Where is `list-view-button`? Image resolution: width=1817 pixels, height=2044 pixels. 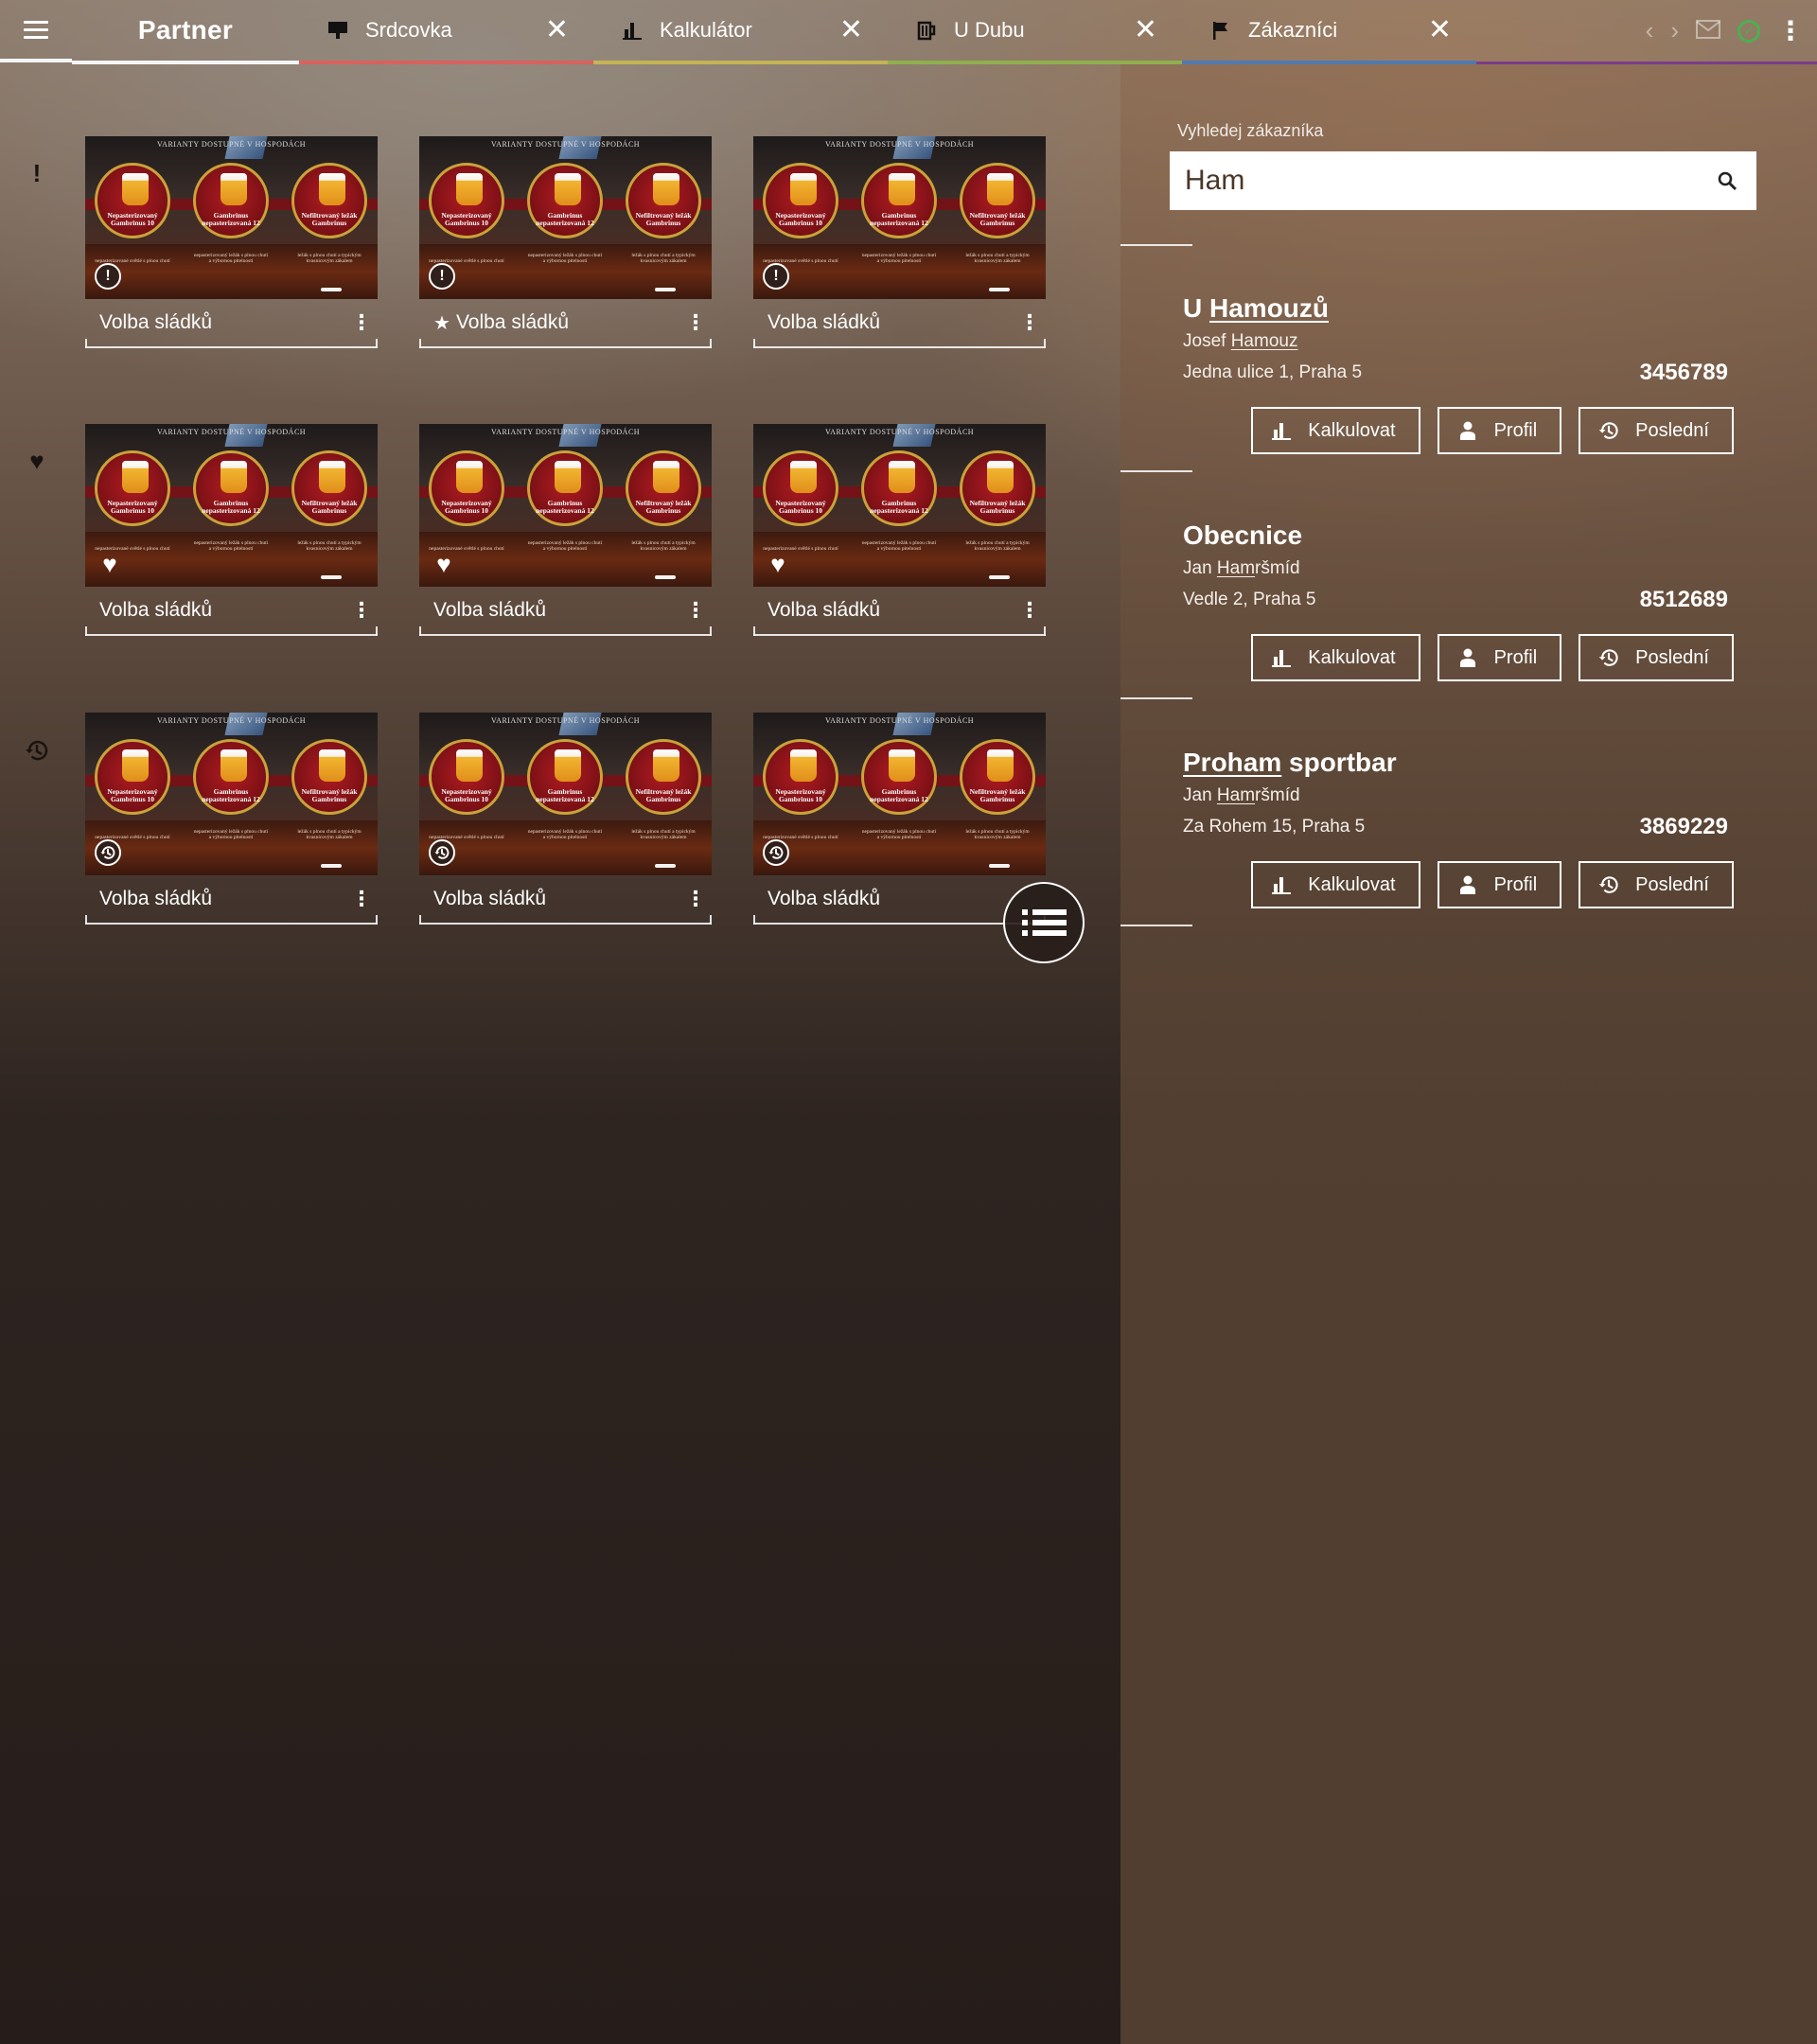
list-view-button is located at coordinates (1044, 922).